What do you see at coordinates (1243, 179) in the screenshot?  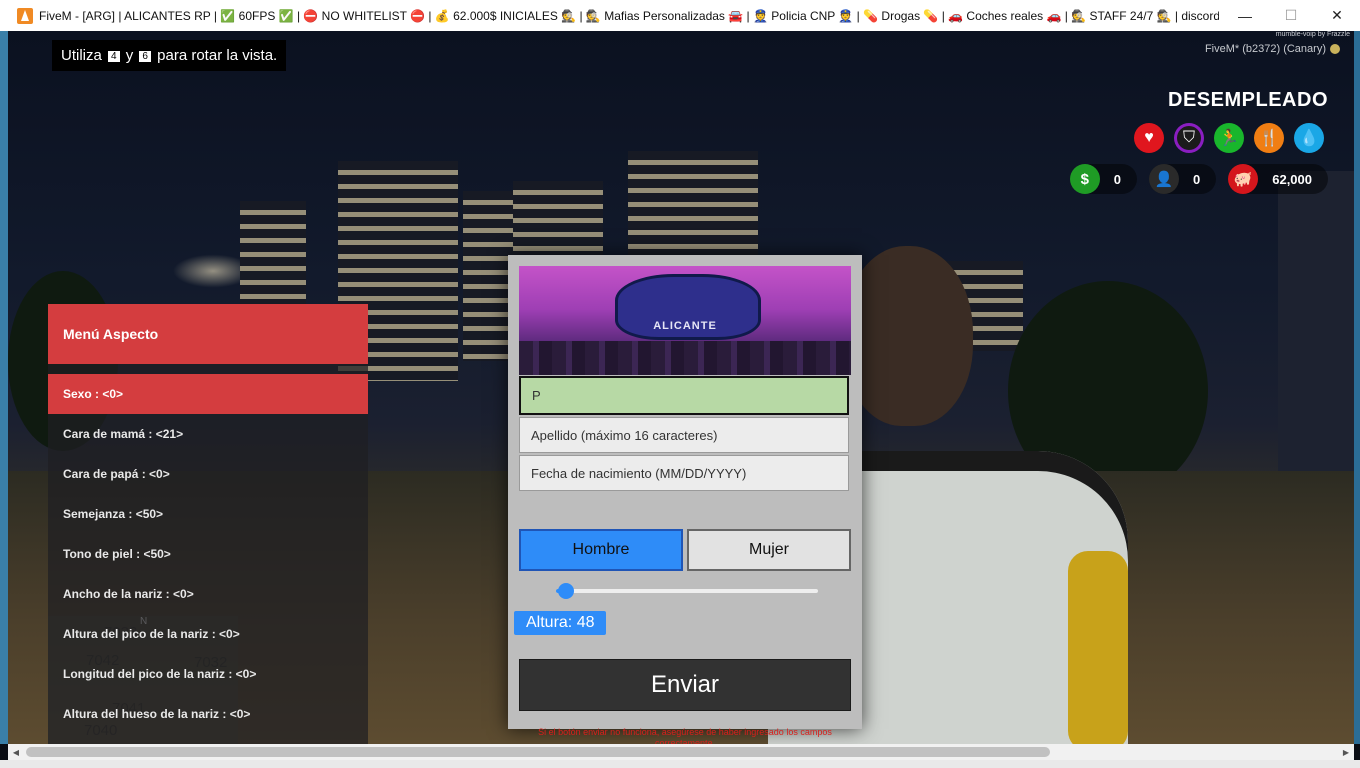 I see `bank-icon: 🐖` at bounding box center [1243, 179].